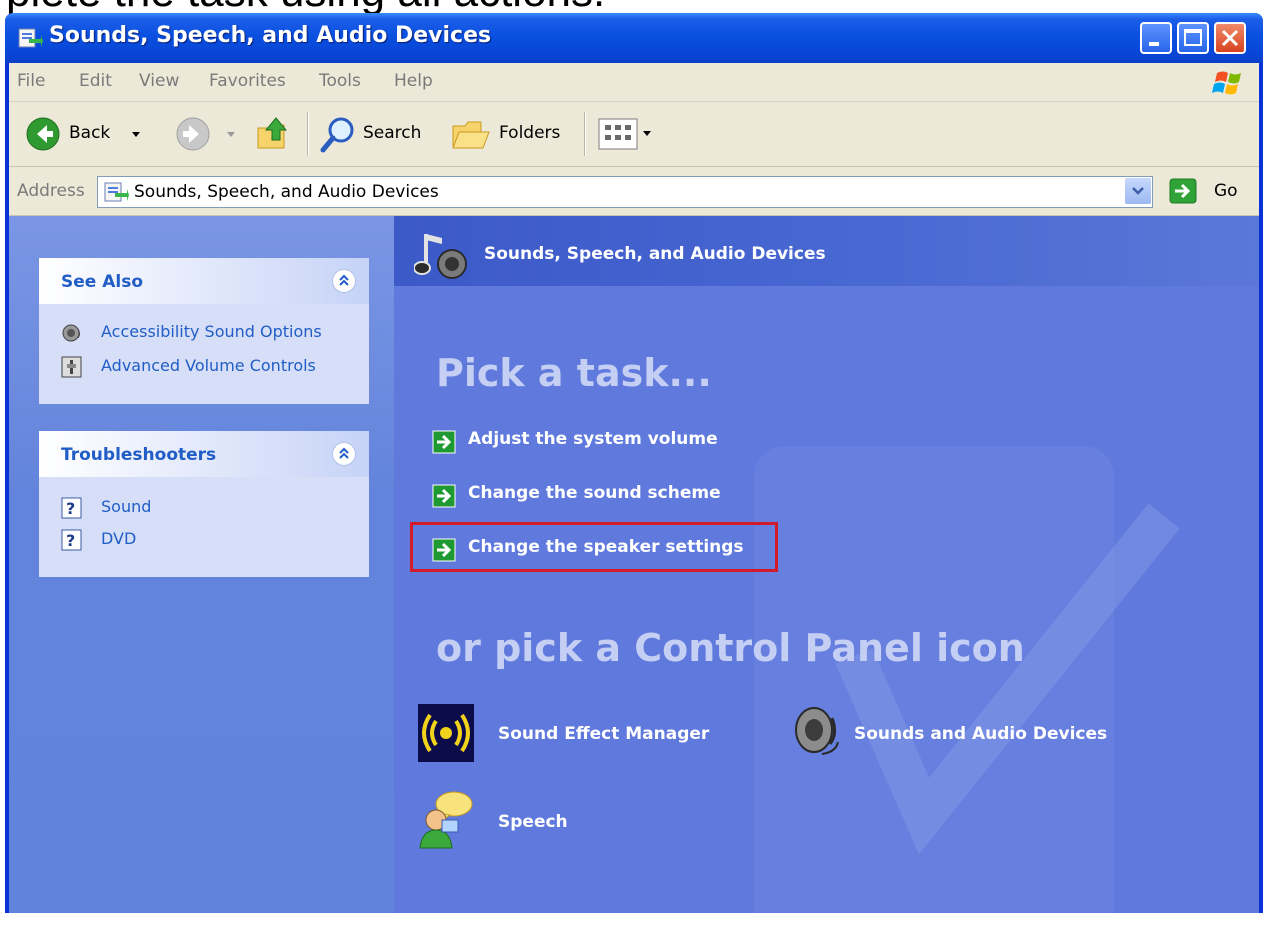 The width and height of the screenshot is (1268, 929). I want to click on cp-icon-sound-effect-manager: Sound Effect Manager, so click(568, 735).